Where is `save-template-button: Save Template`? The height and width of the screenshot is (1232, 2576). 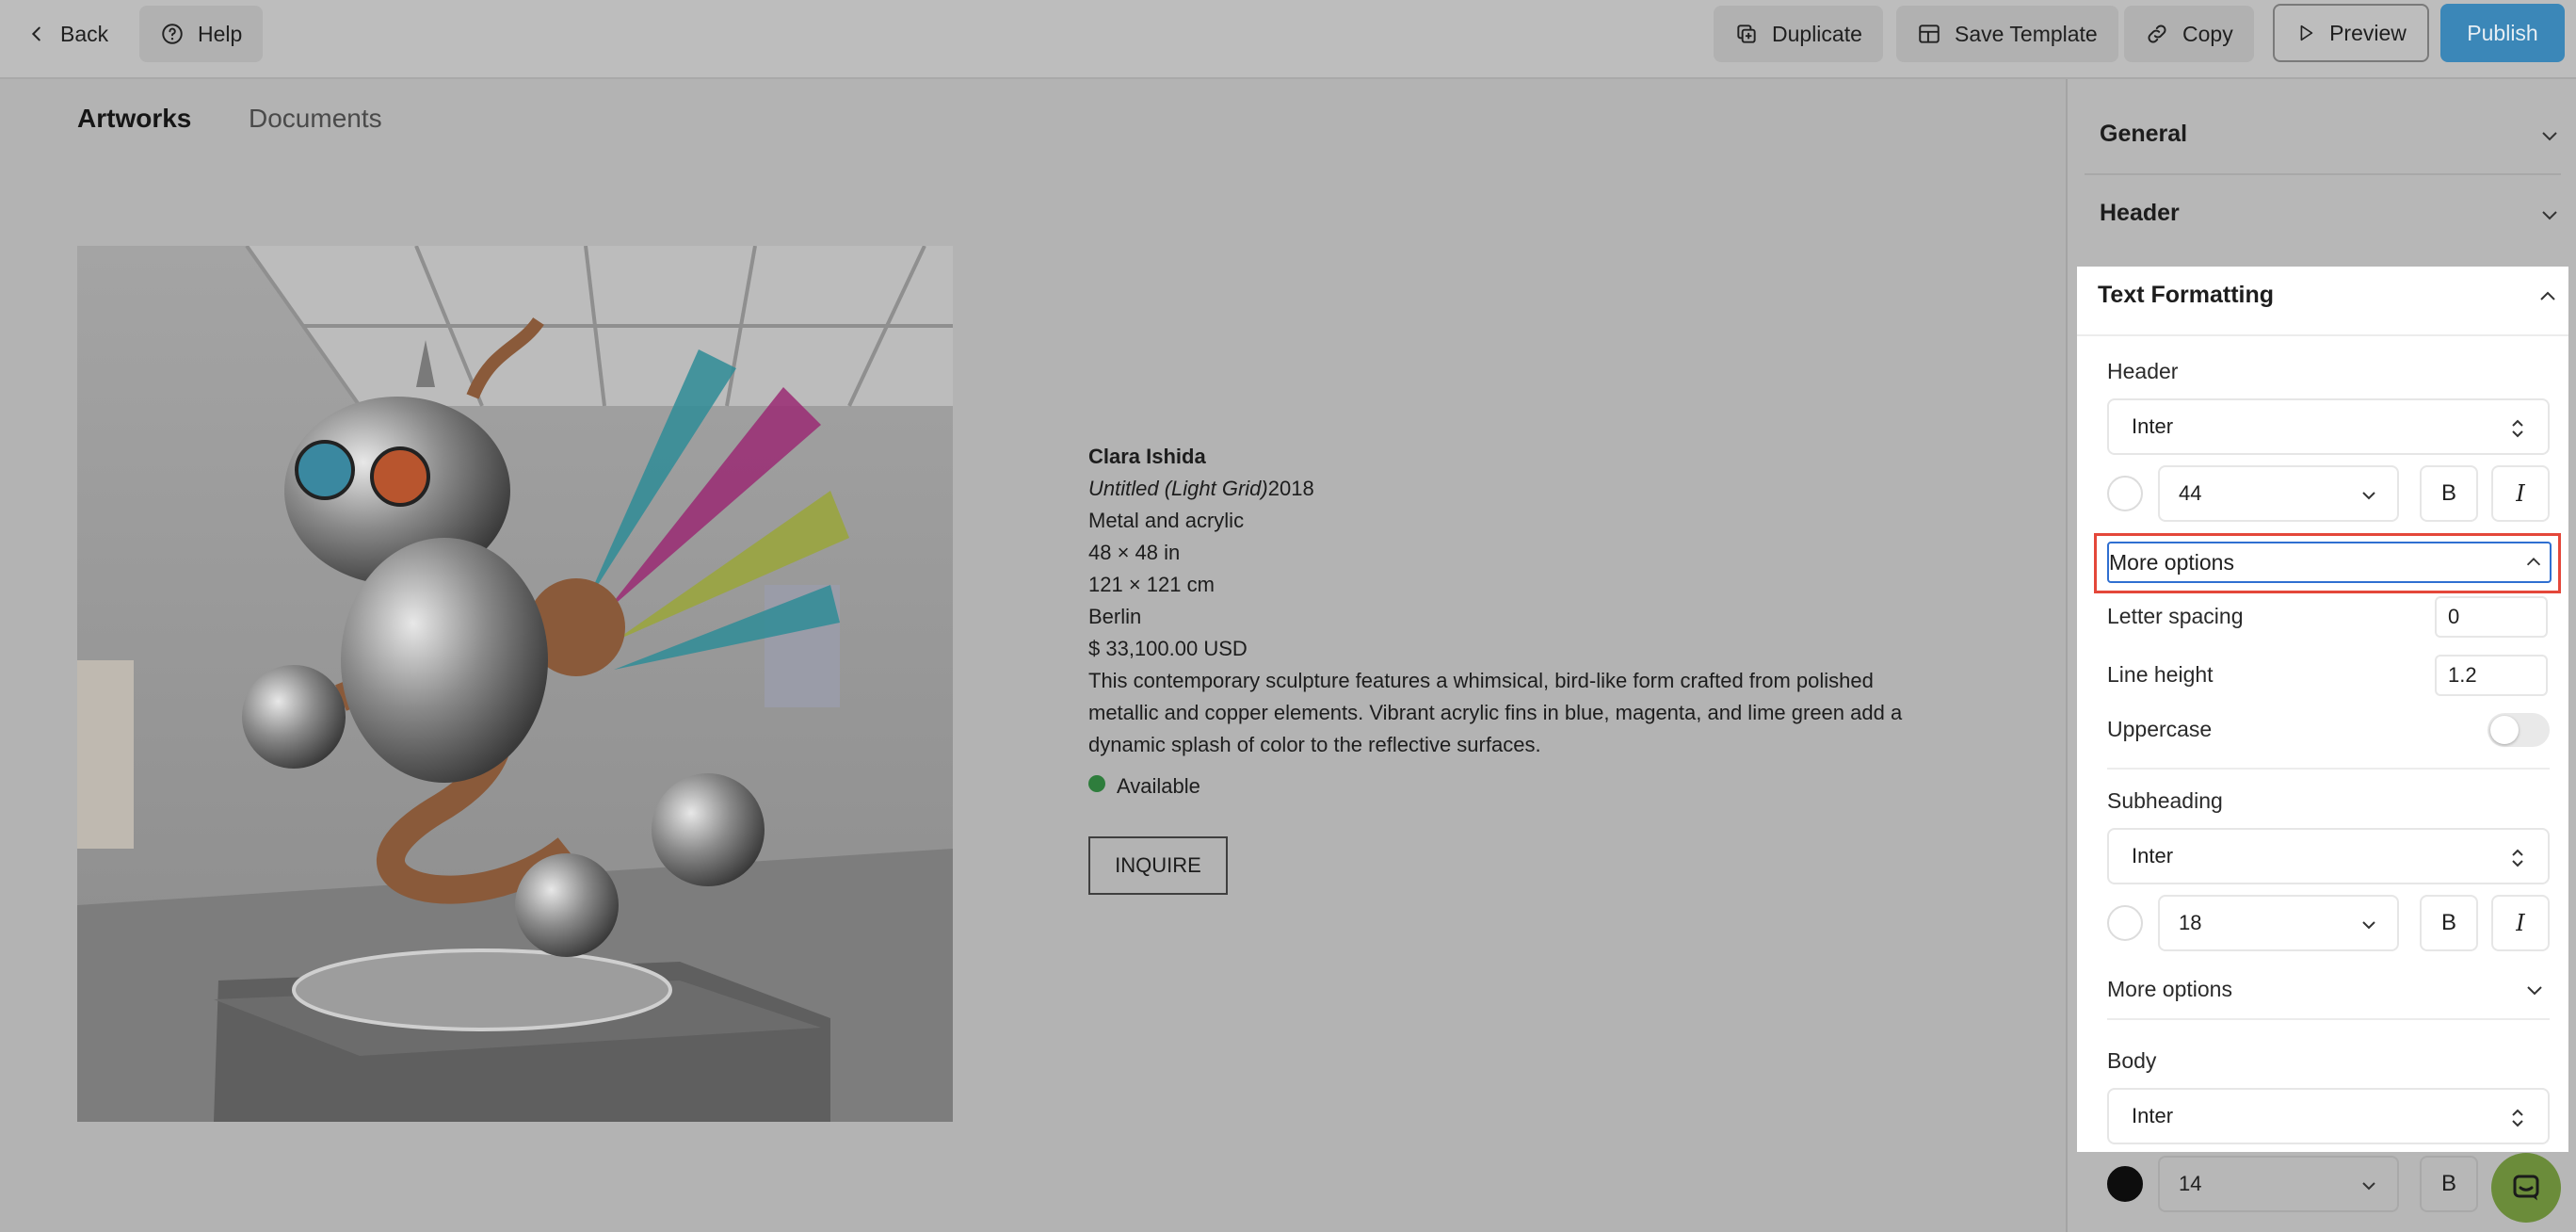 save-template-button: Save Template is located at coordinates (2007, 34).